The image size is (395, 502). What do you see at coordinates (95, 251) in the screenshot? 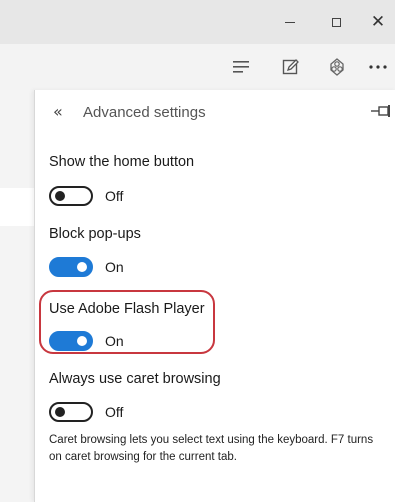
I see `setting-block-popups: Block pop-ups On` at bounding box center [95, 251].